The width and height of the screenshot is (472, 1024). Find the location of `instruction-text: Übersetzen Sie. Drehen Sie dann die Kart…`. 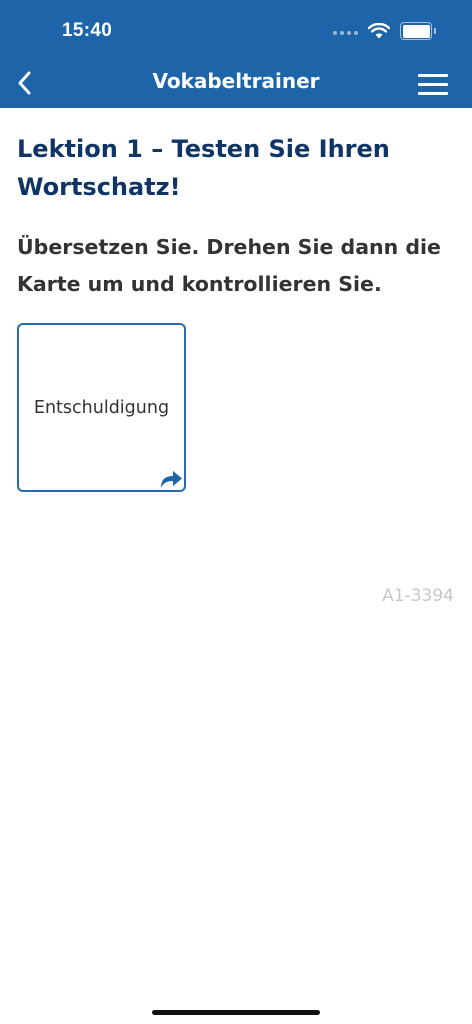

instruction-text: Übersetzen Sie. Drehen Sie dann die Kart… is located at coordinates (229, 265).